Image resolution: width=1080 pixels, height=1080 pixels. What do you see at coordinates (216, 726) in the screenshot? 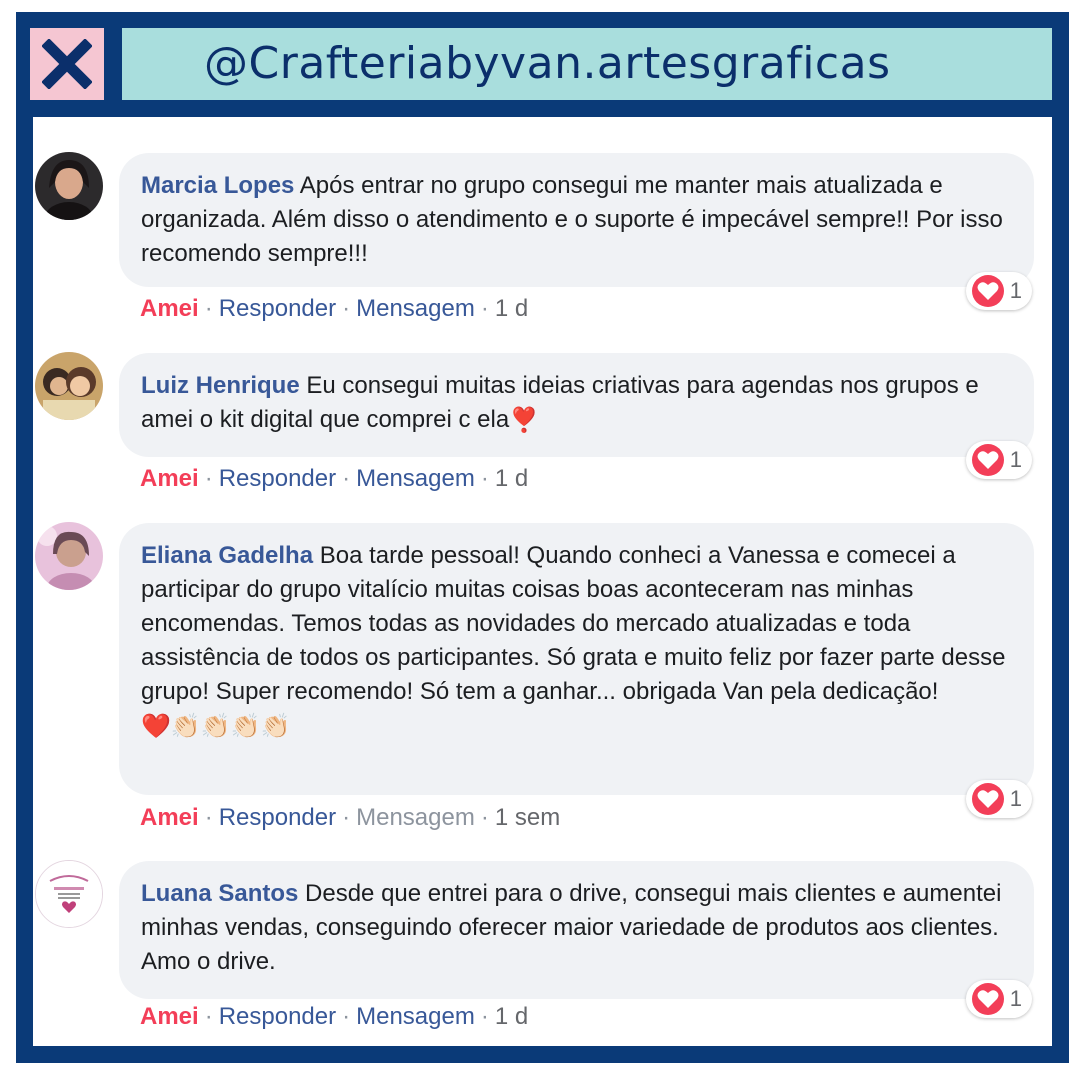
I see `heart-clap-emojis: ❤️👏🏻👏🏻👏🏻👏🏻` at bounding box center [216, 726].